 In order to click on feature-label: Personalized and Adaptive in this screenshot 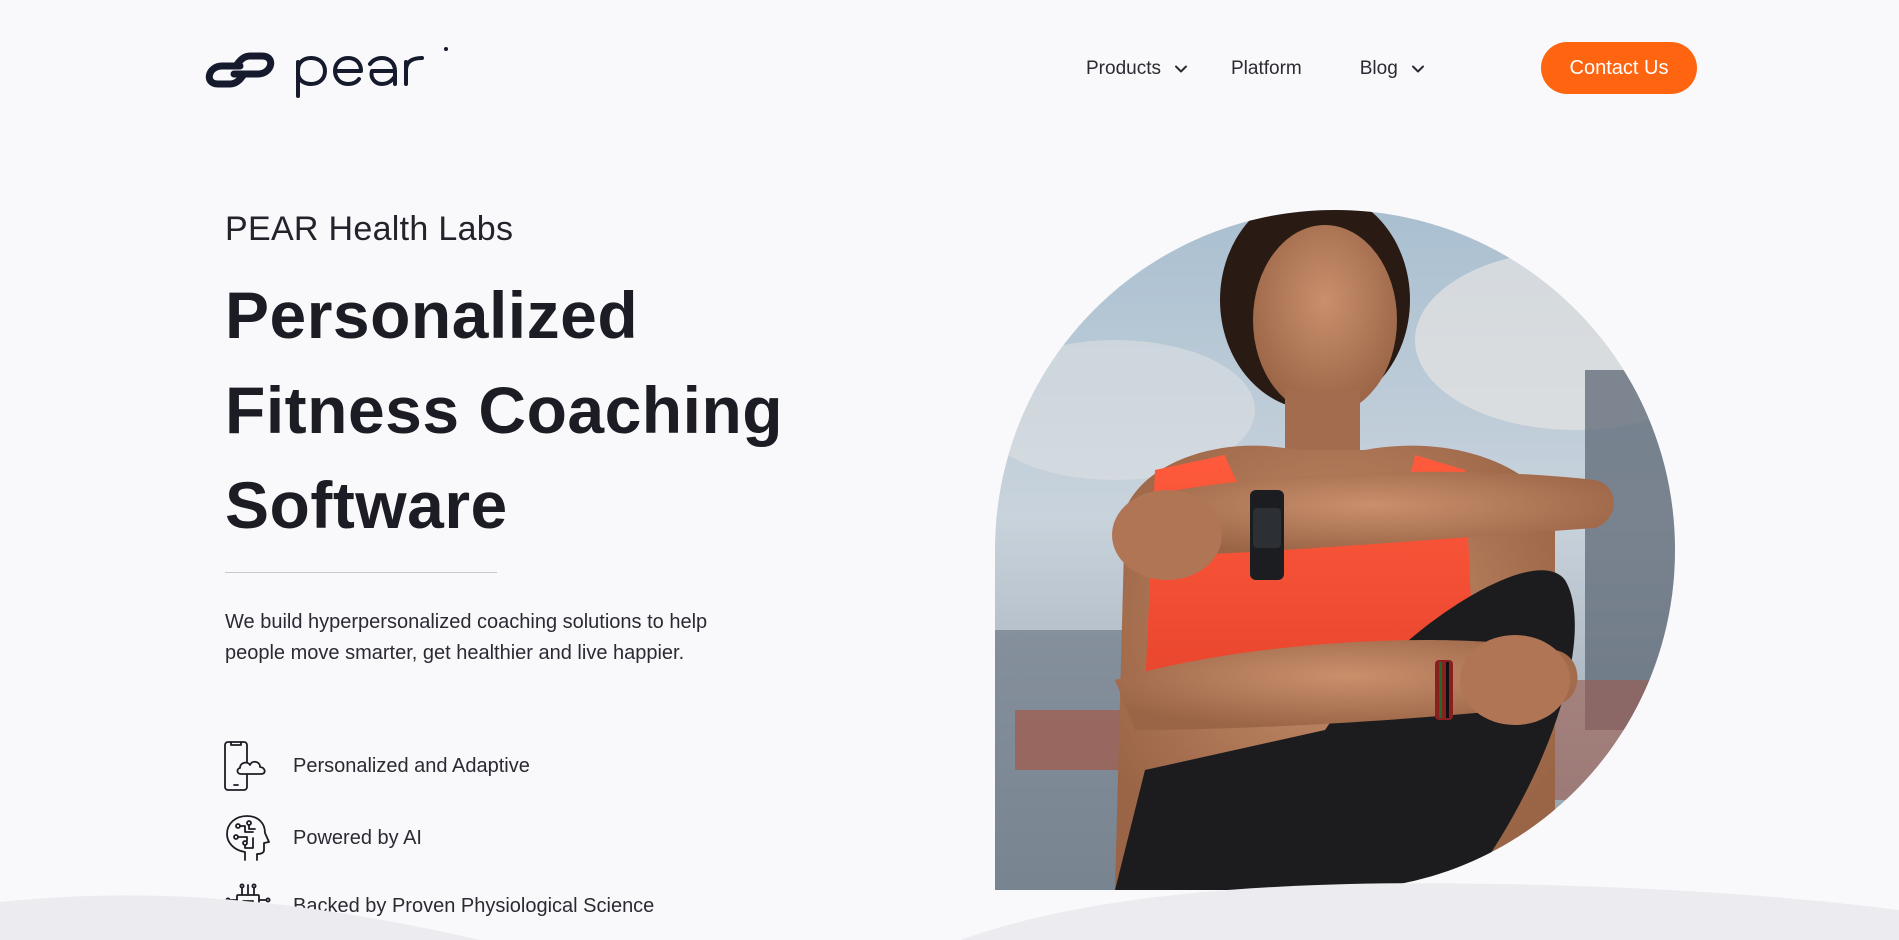, I will do `click(411, 765)`.